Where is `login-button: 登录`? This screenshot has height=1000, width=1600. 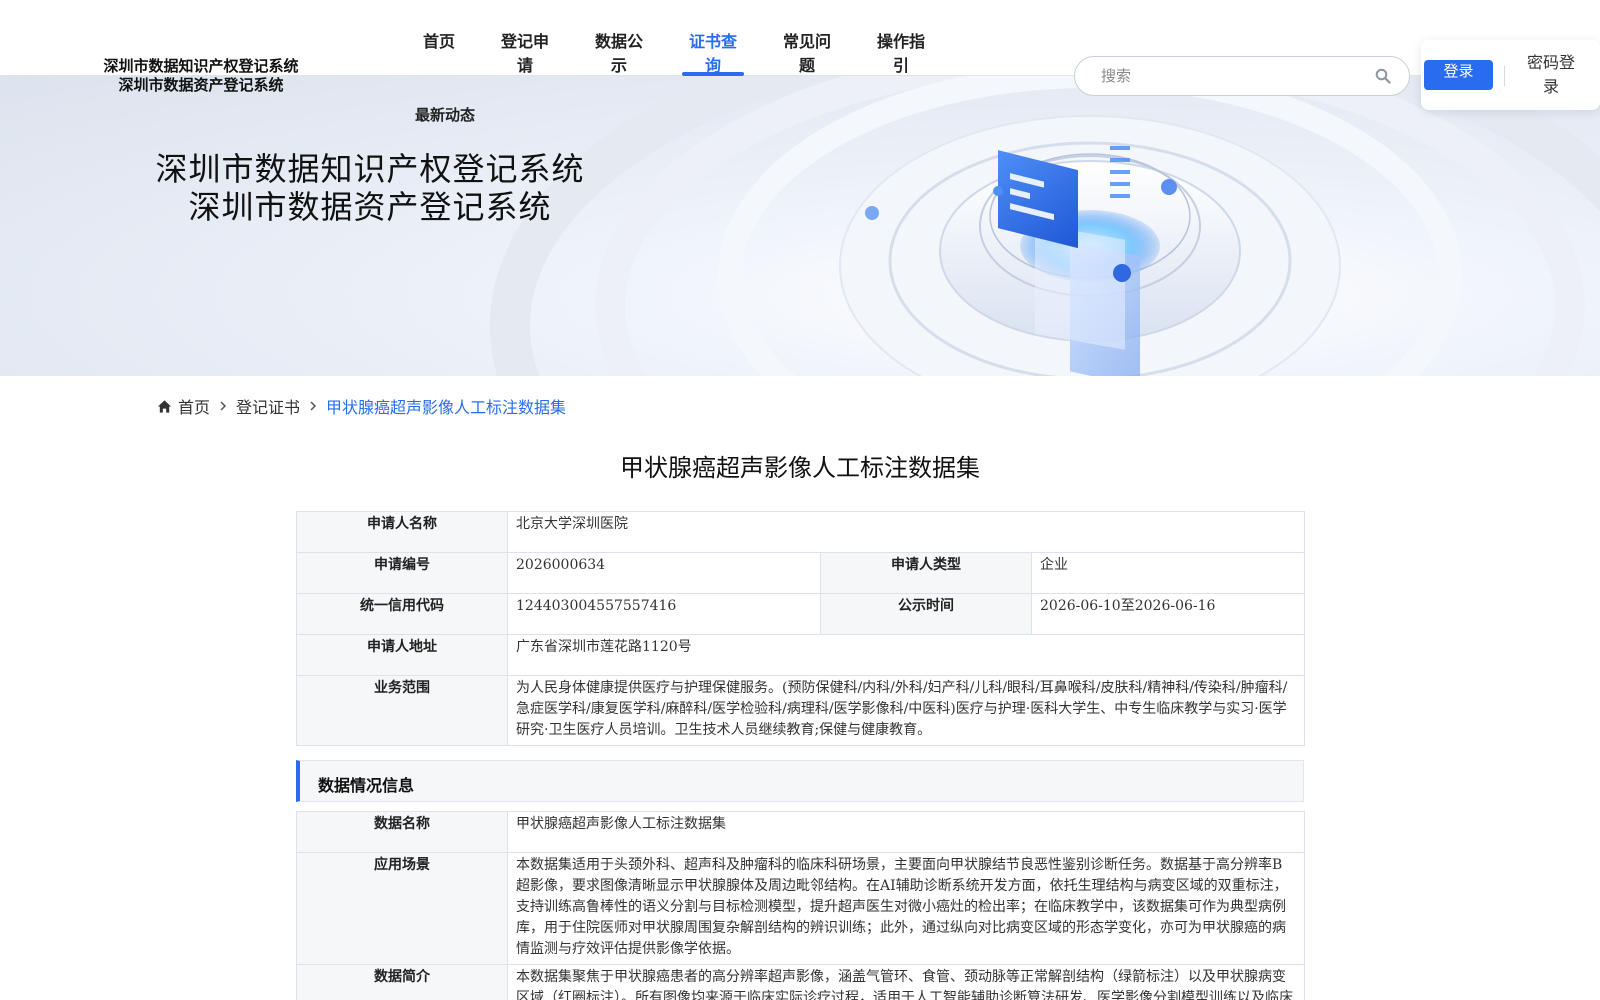 login-button: 登录 is located at coordinates (1458, 75).